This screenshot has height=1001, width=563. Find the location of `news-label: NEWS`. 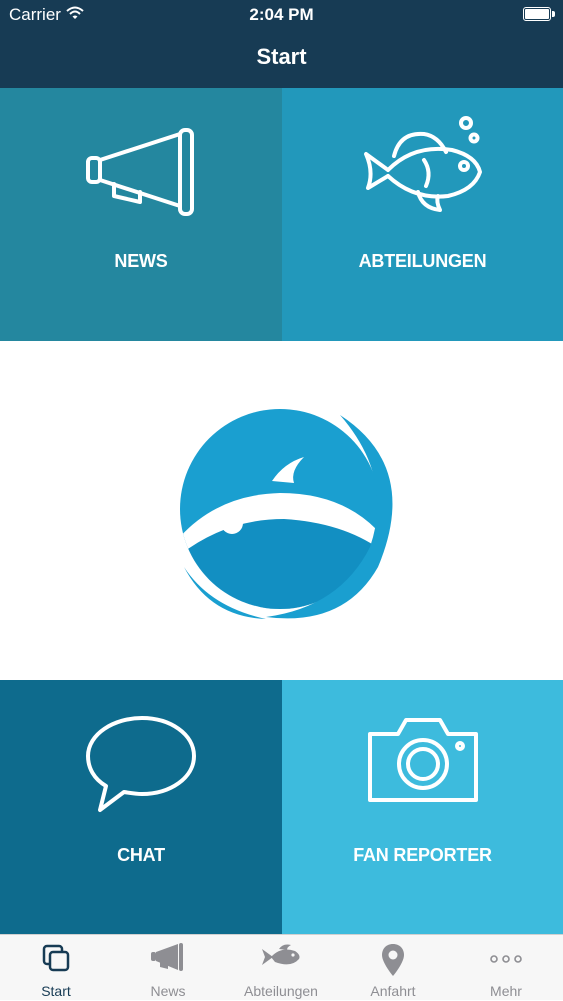

news-label: NEWS is located at coordinates (141, 261).